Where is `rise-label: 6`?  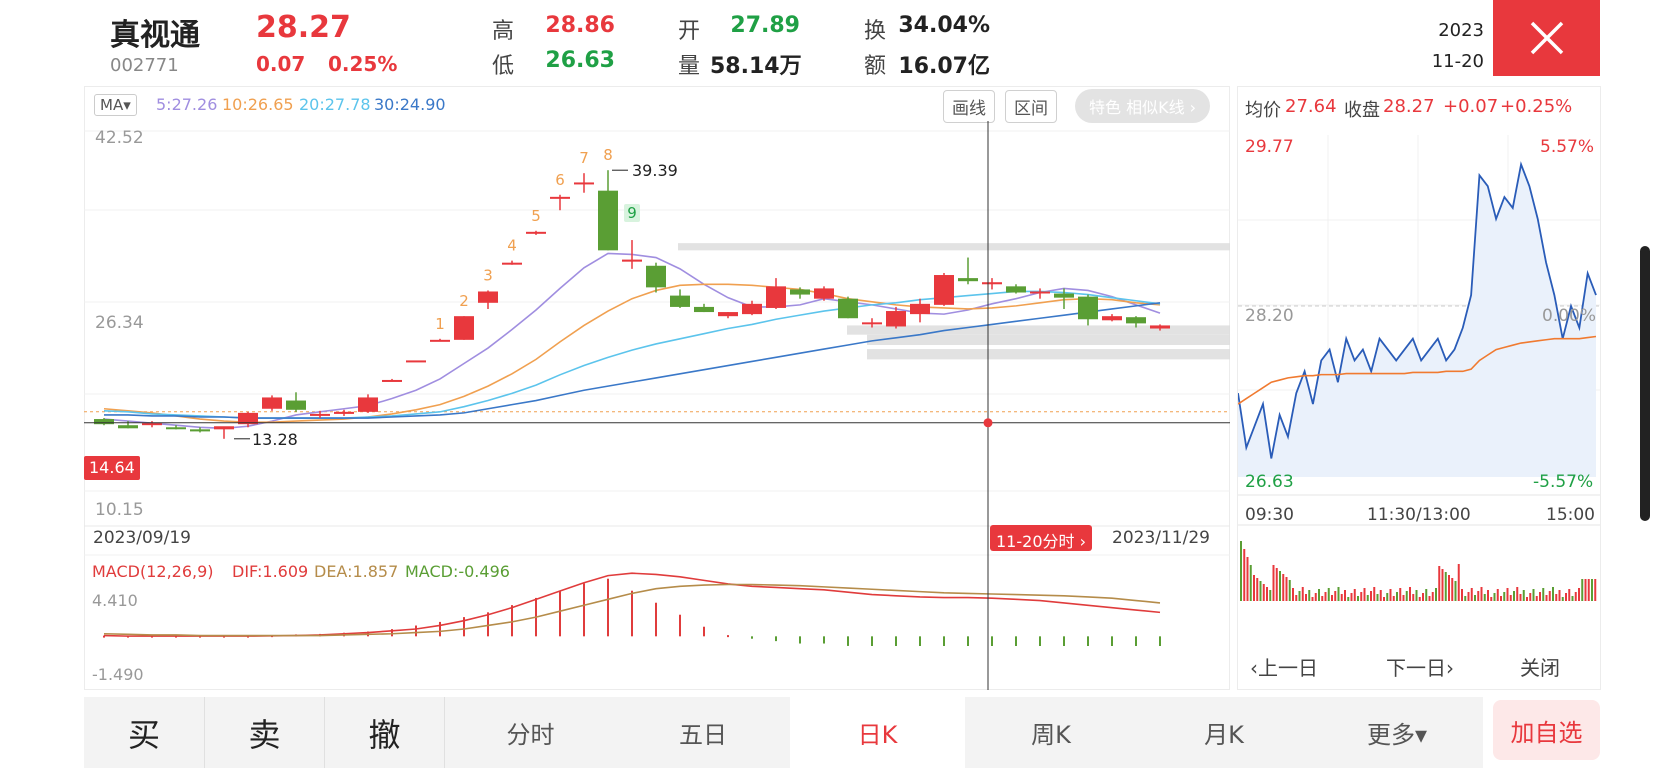
rise-label: 6 is located at coordinates (560, 180).